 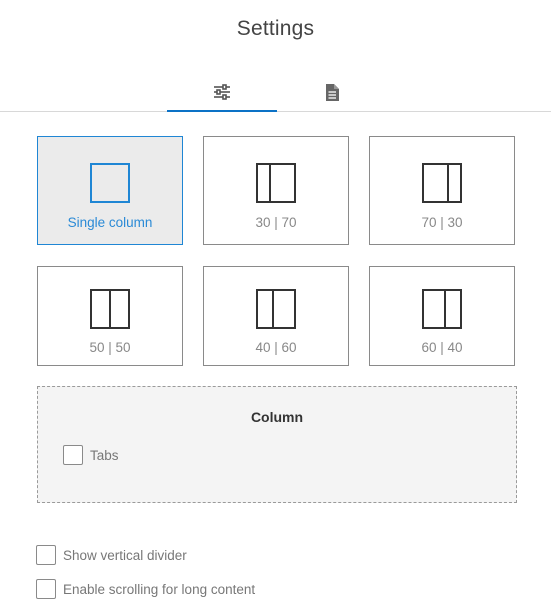 I want to click on two-column-70-30-icon, so click(x=442, y=185).